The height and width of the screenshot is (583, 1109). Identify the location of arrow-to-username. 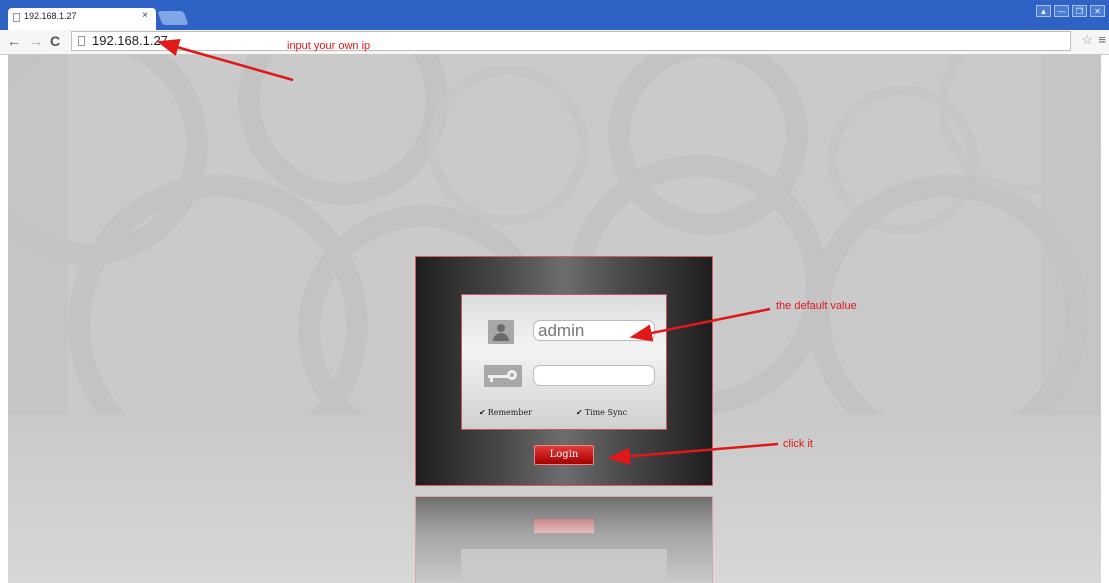
(700, 324).